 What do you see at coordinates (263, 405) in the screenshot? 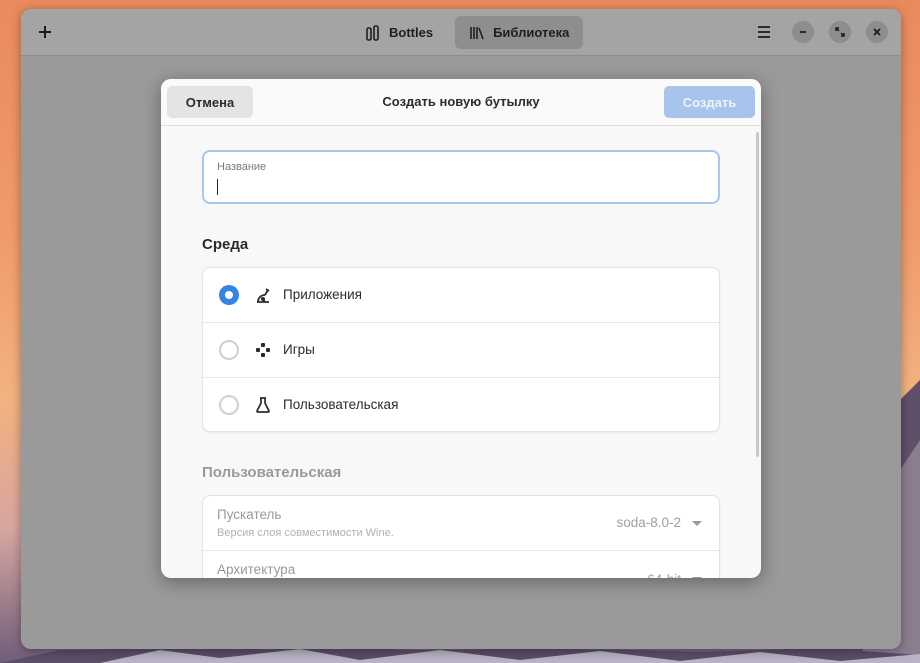
I see `flask-icon` at bounding box center [263, 405].